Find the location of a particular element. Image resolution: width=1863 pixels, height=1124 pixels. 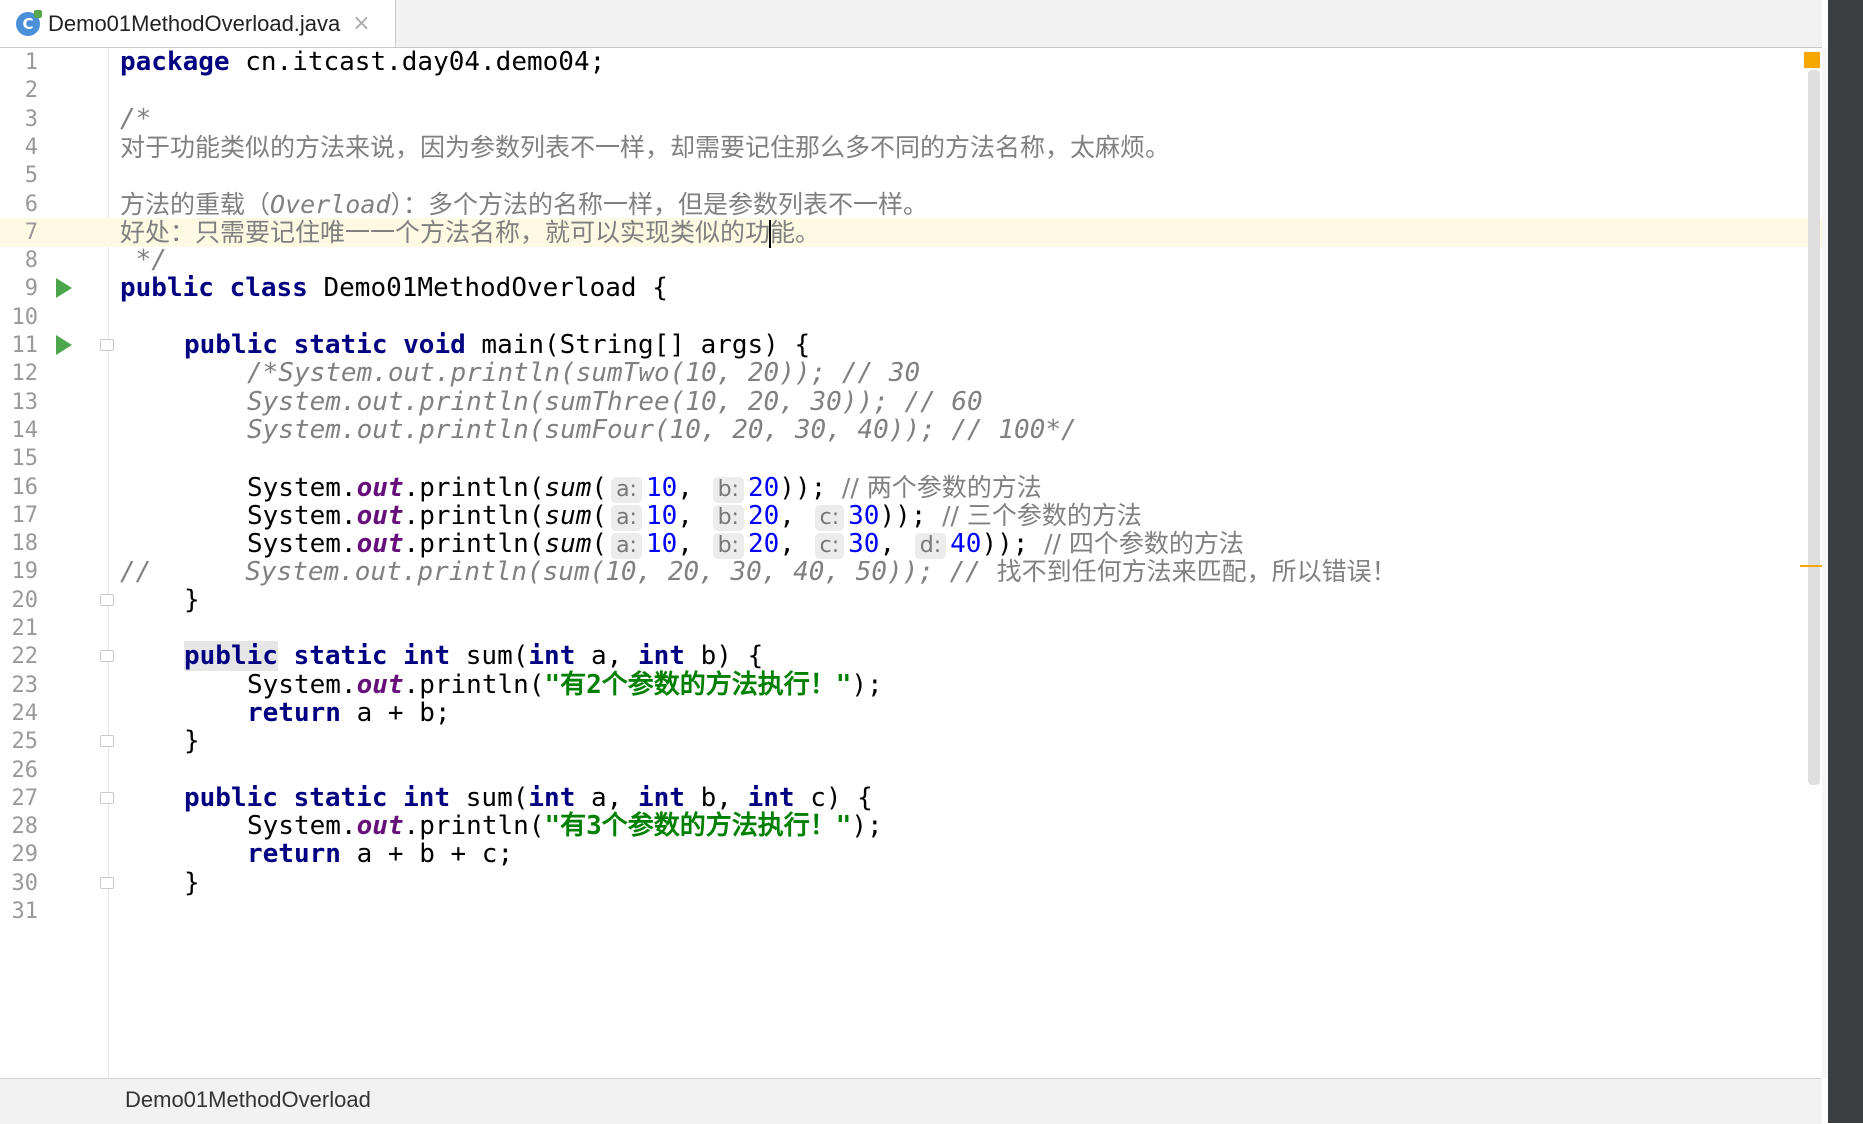

code-line-28: 28 System.out.println("有3个参数的方法执行！"); is located at coordinates (911, 826).